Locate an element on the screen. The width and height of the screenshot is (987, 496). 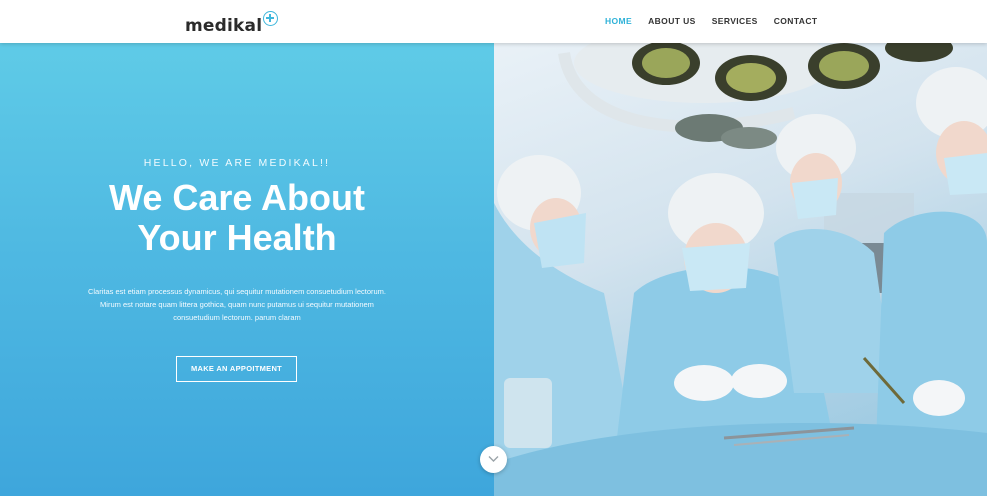
chevron-down-icon is located at coordinates (493, 459).